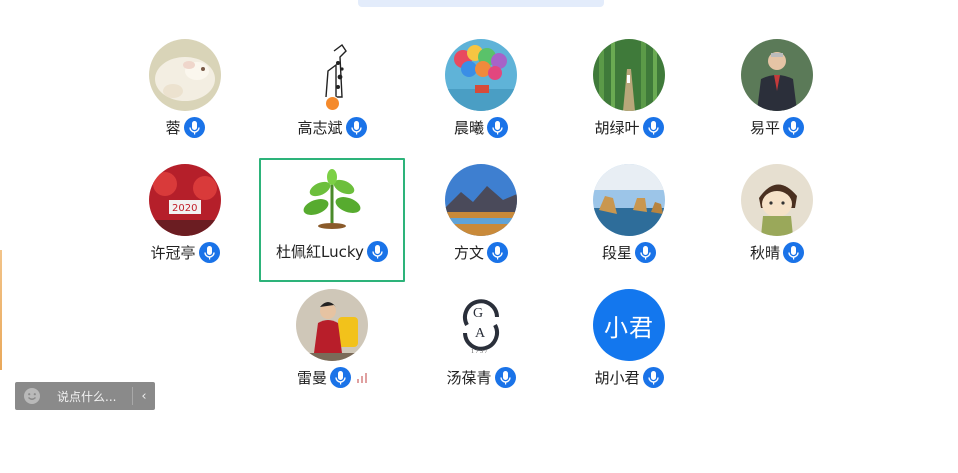  I want to click on participant-name: 蓉, so click(173, 127).